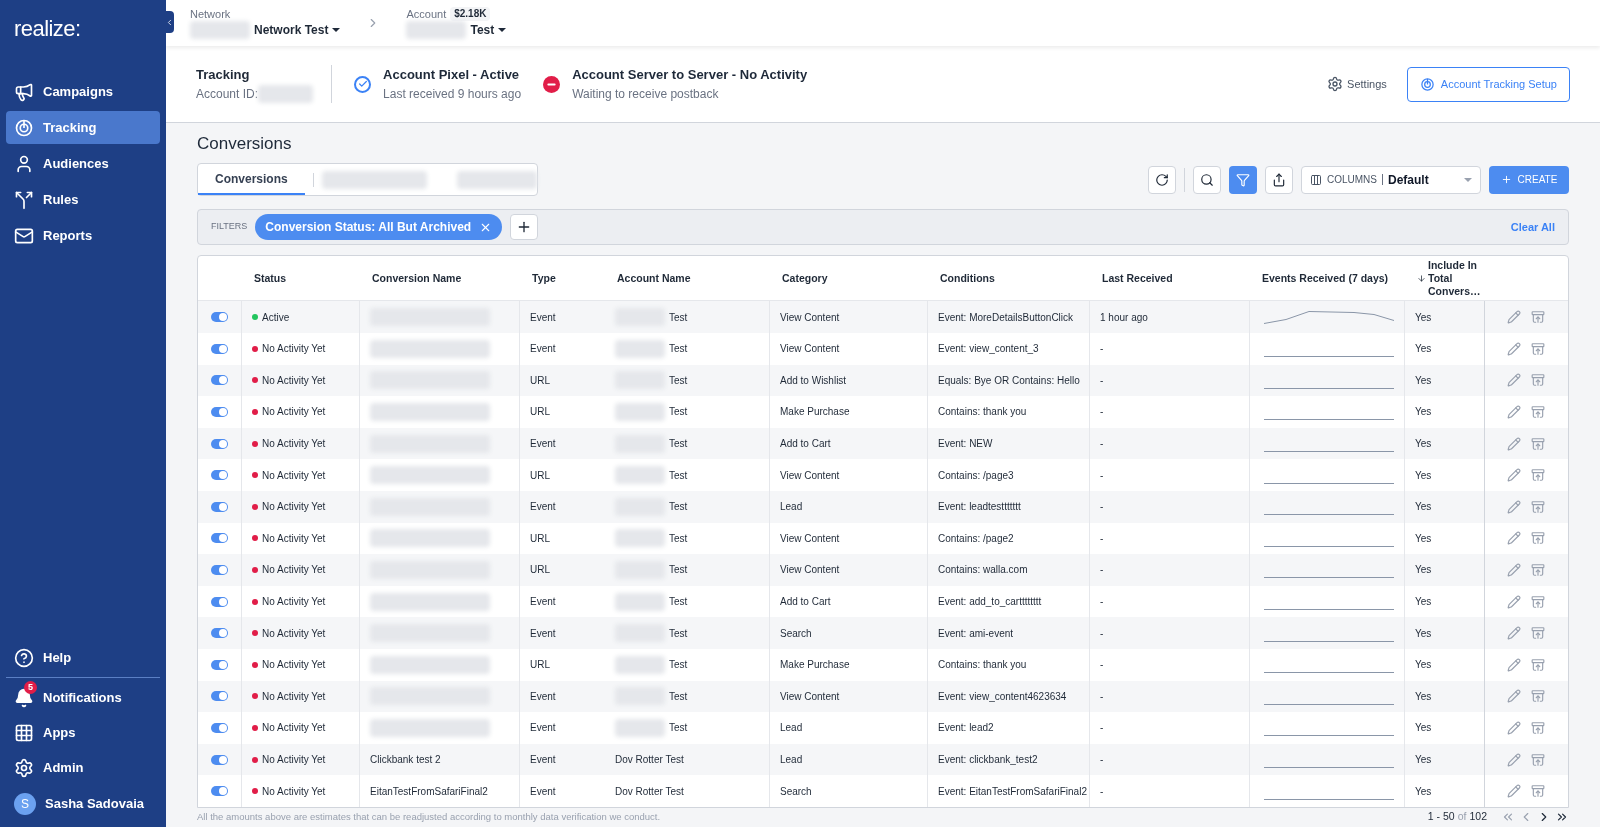 The image size is (1600, 827). Describe the element at coordinates (1327, 278) in the screenshot. I see `column-header: Events Received (7 days)` at that location.